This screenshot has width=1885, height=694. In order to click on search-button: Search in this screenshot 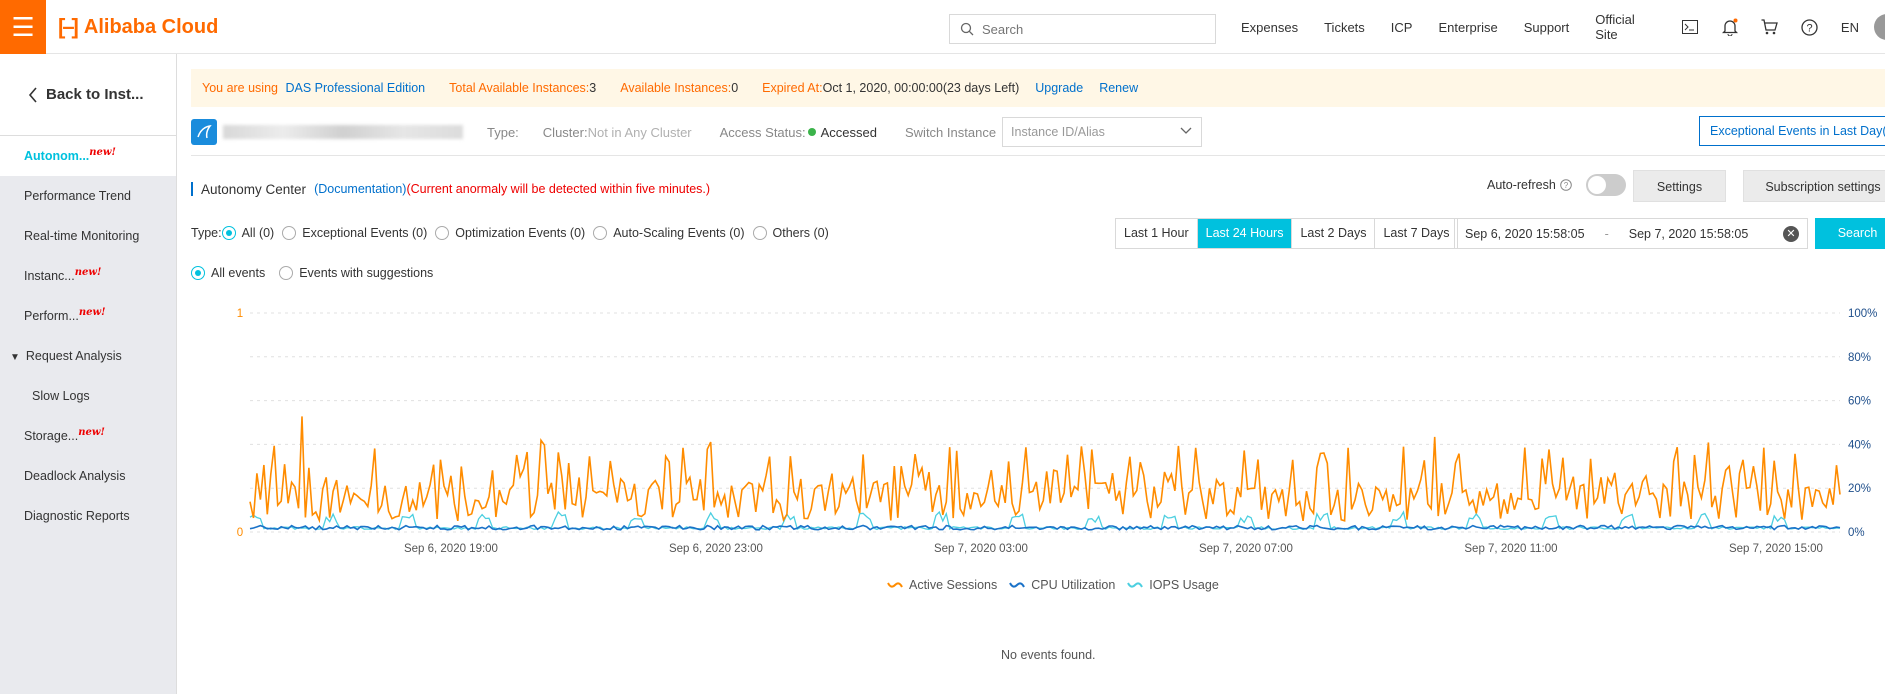, I will do `click(1850, 233)`.